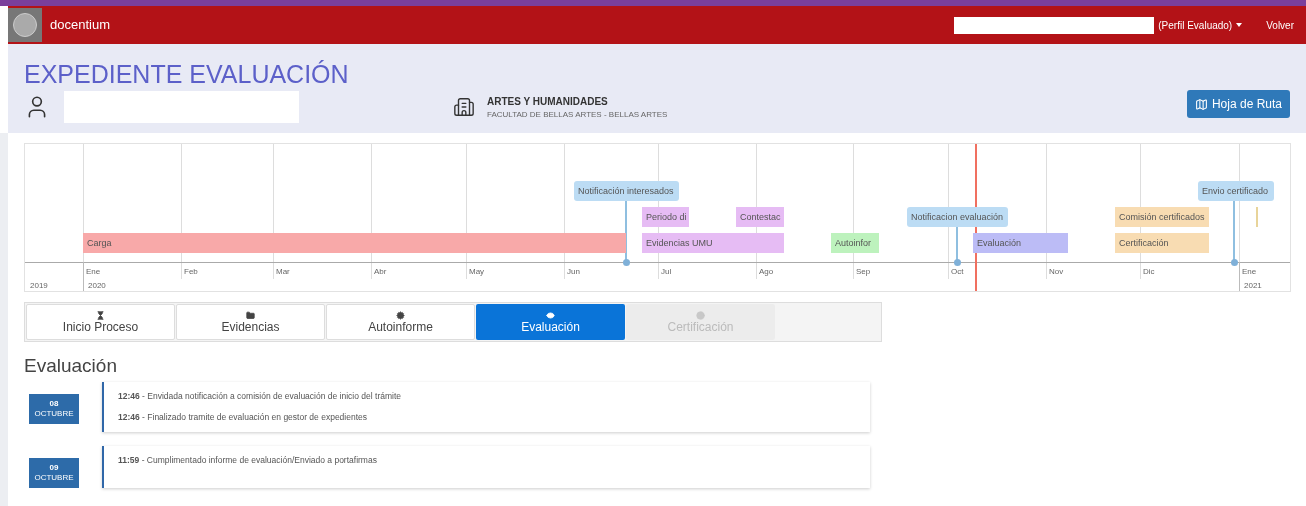 This screenshot has width=1306, height=506. Describe the element at coordinates (25, 25) in the screenshot. I see `logo-icon` at that location.